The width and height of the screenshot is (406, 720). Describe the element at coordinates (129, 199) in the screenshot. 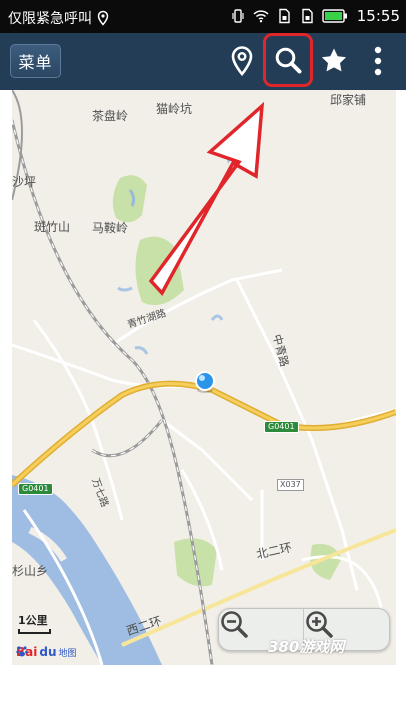

I see `park-area` at that location.